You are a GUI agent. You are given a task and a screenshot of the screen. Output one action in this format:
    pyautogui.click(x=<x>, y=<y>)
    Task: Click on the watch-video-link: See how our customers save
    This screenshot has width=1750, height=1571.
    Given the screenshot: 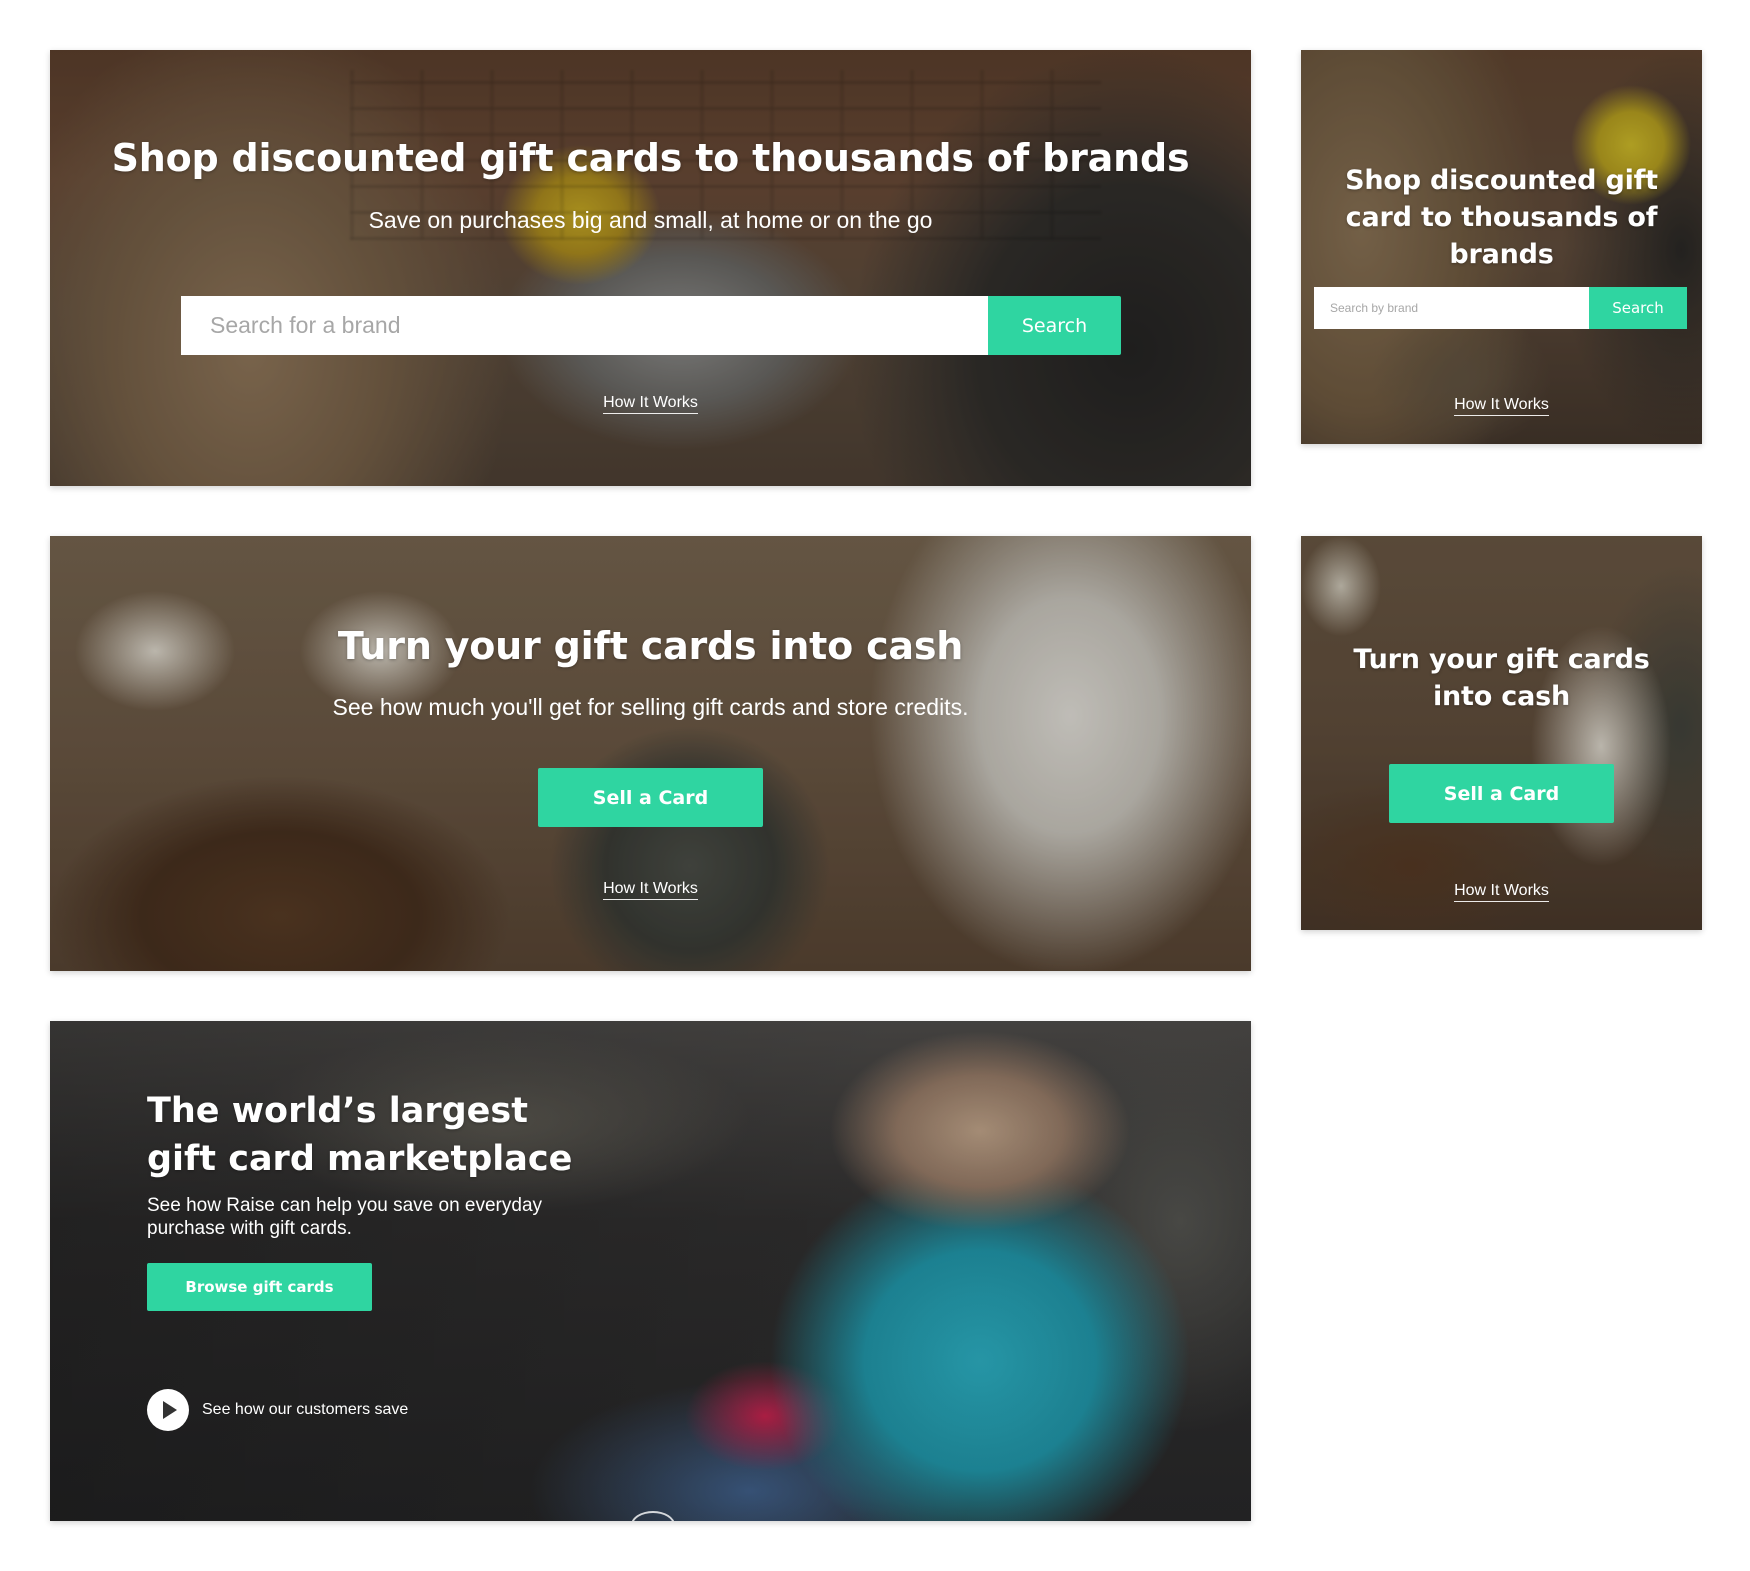 What is the action you would take?
    pyautogui.click(x=277, y=1410)
    